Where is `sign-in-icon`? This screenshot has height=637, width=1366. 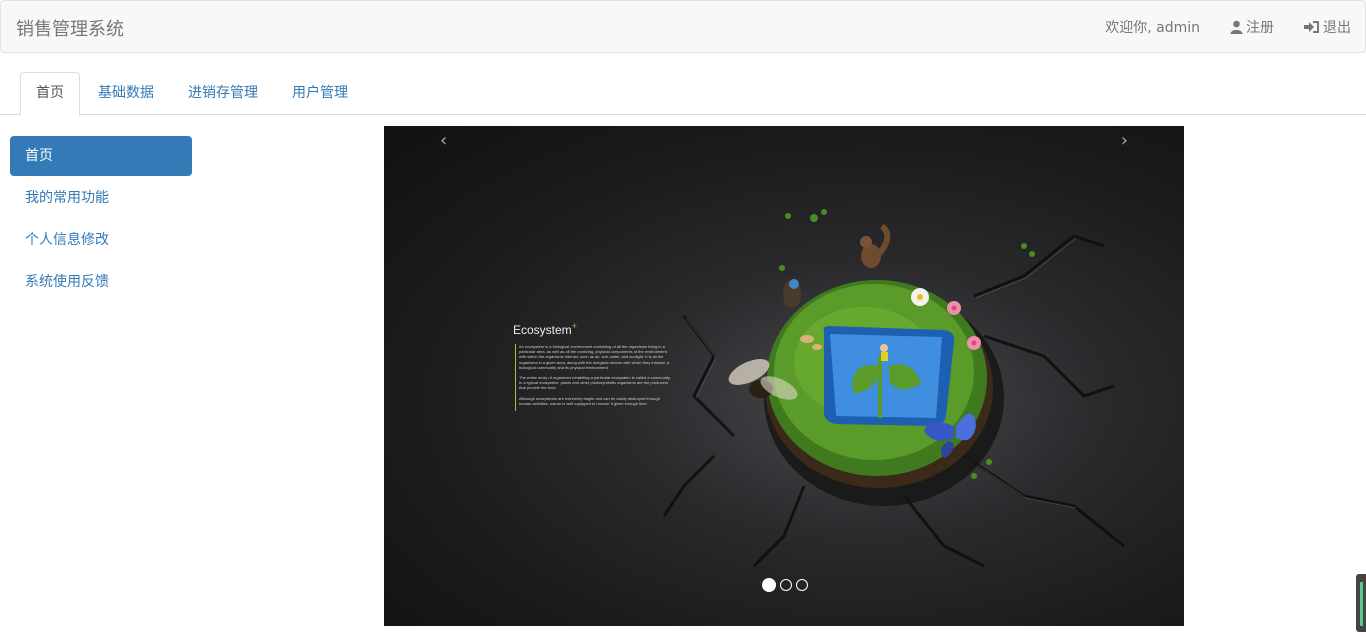 sign-in-icon is located at coordinates (1312, 27).